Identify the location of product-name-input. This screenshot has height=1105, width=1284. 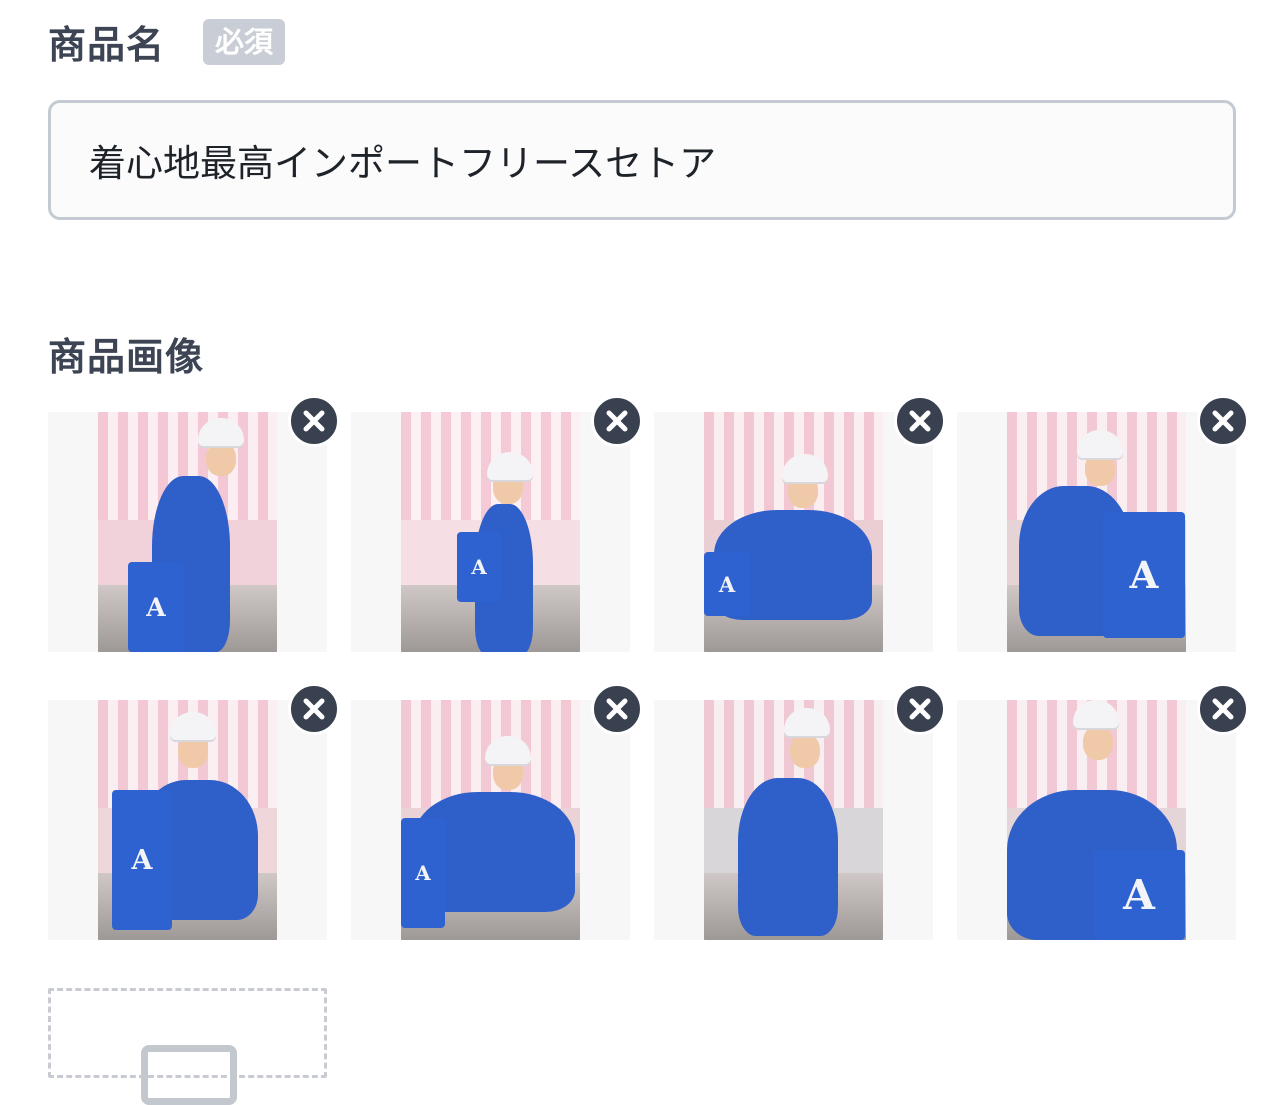
(642, 160).